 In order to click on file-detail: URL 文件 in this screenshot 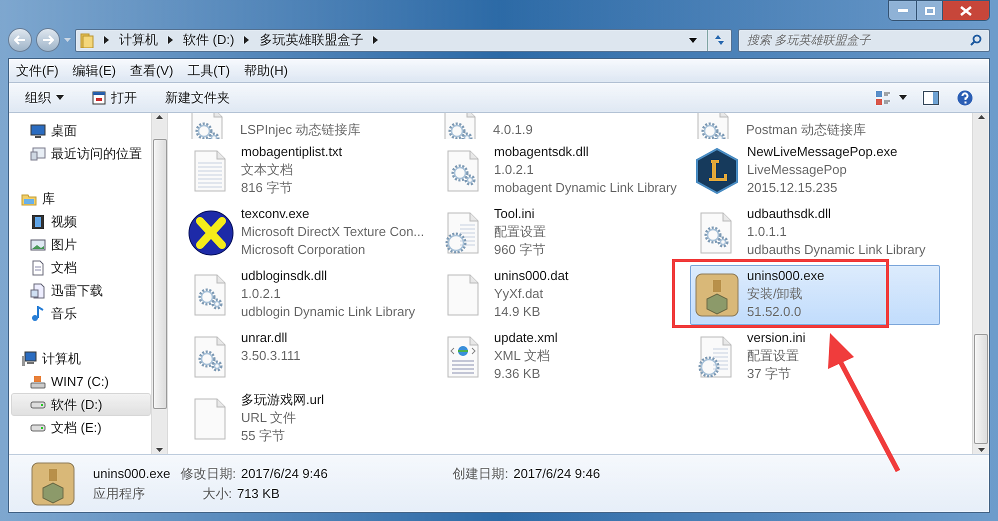, I will do `click(269, 418)`.